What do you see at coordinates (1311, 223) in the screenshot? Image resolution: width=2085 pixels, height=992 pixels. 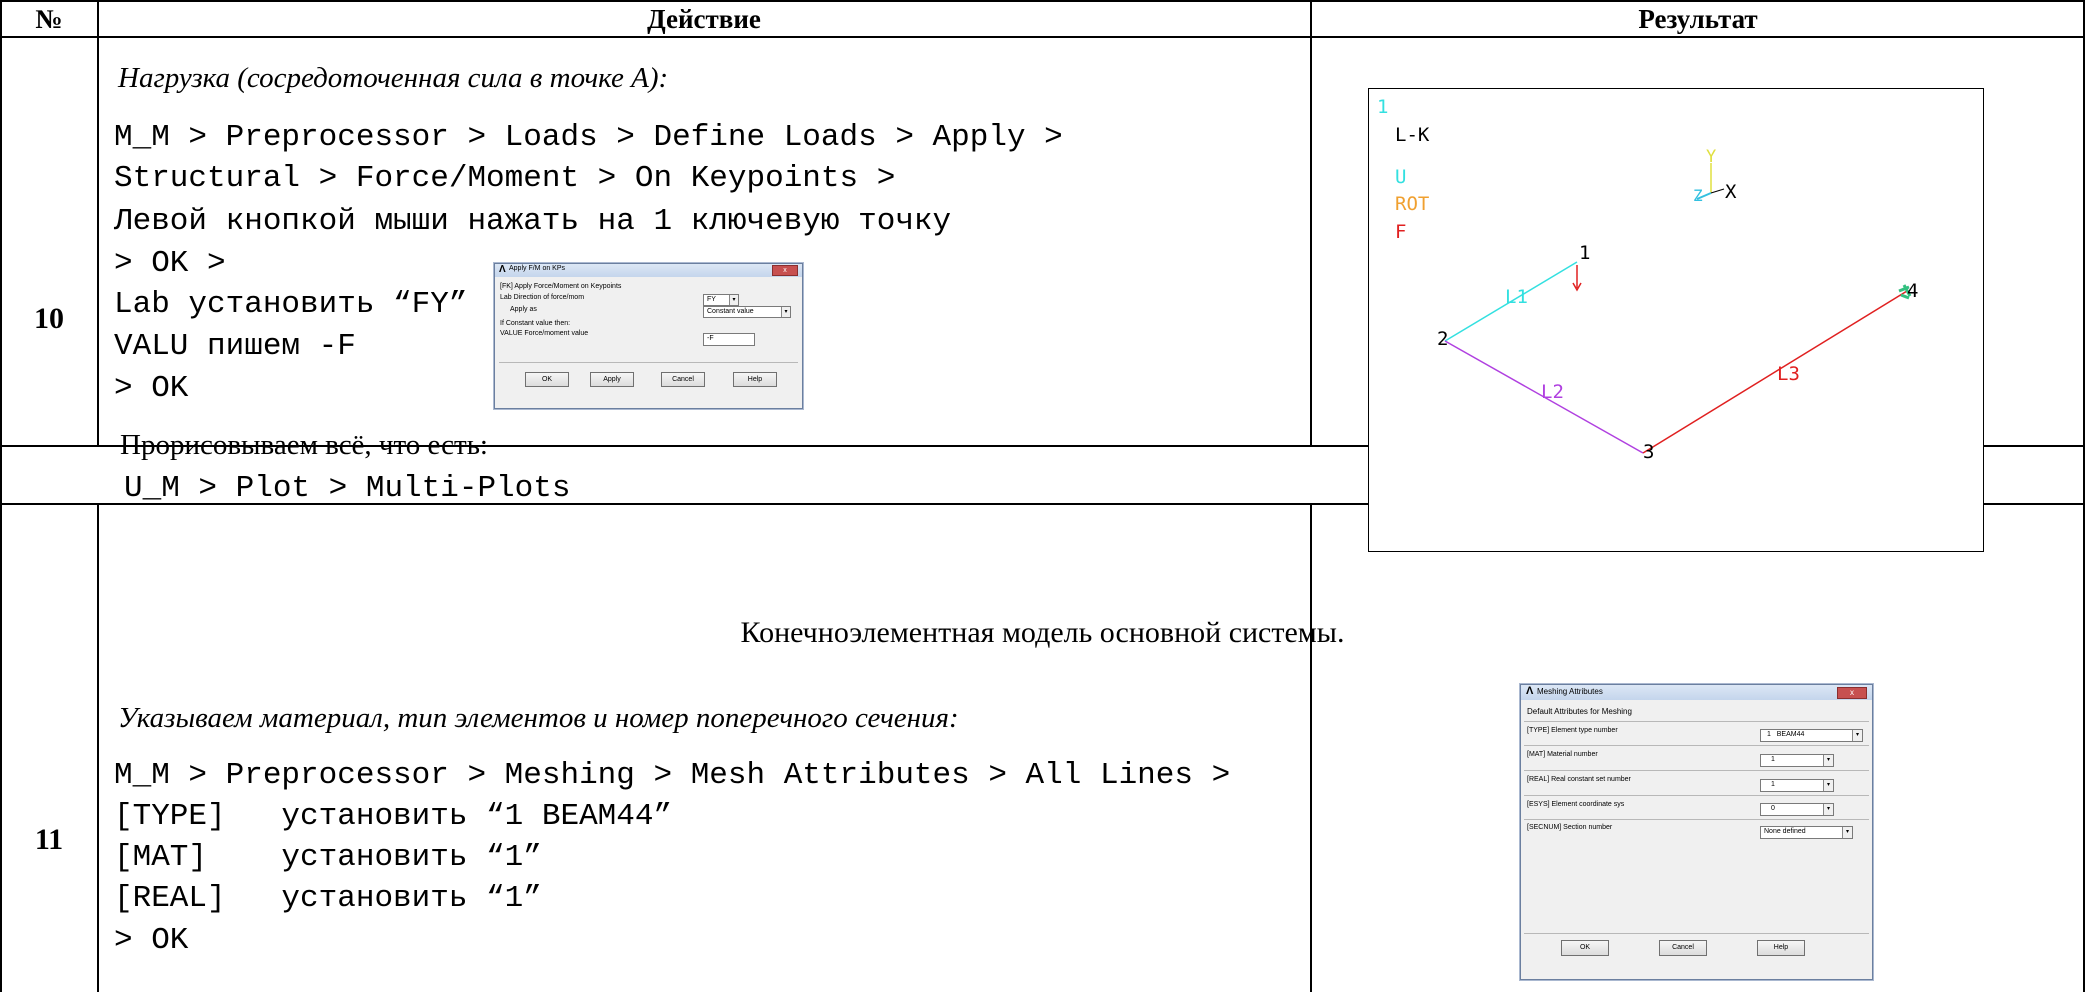 I see `col-action-border-a` at bounding box center [1311, 223].